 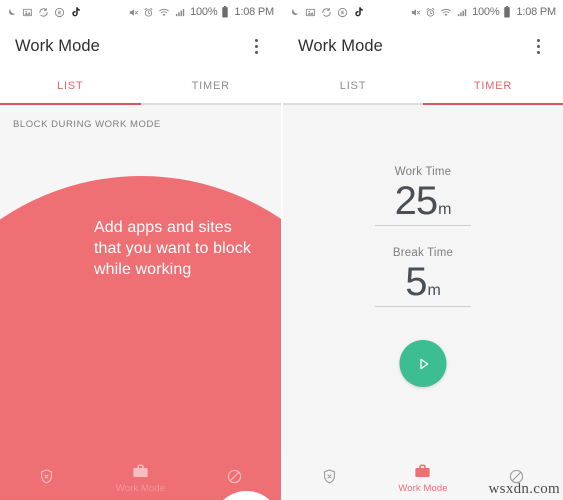 I want to click on bottom-navigation-bar: Work Mode, so click(x=140, y=477).